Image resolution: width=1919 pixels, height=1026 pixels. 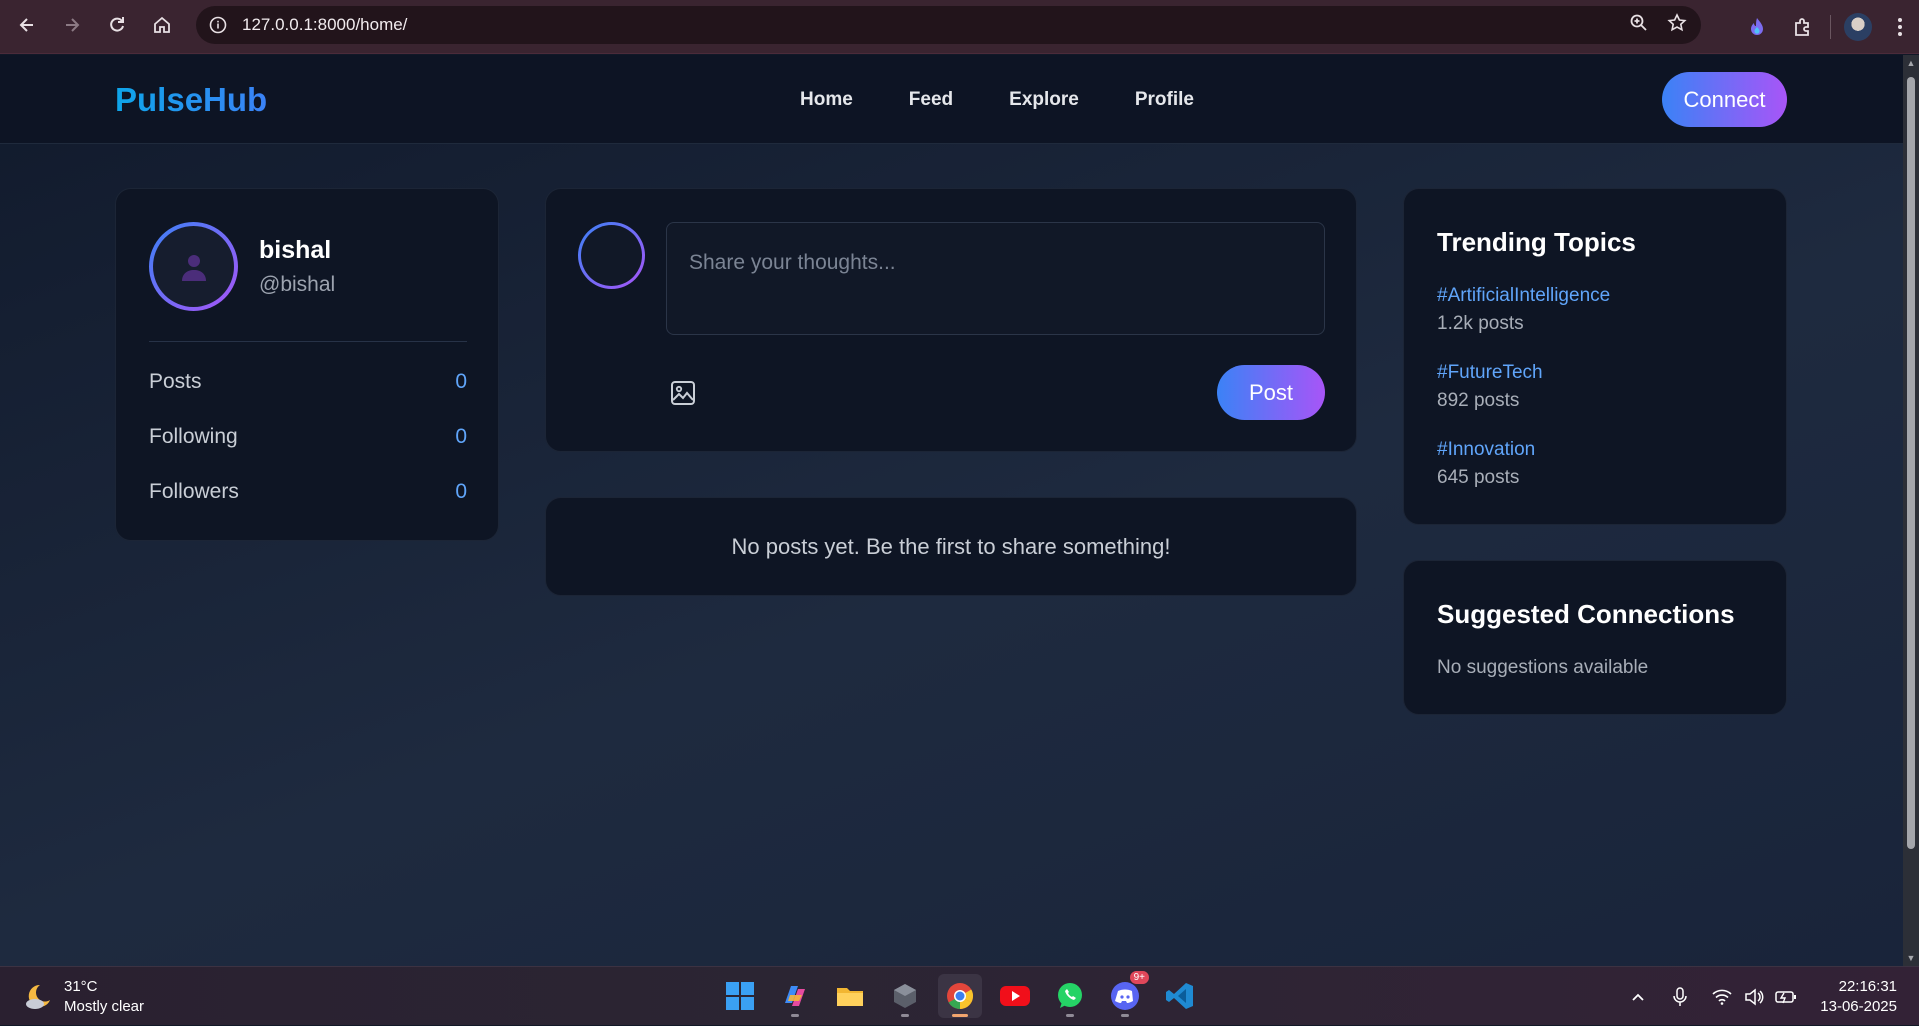 What do you see at coordinates (931, 100) in the screenshot?
I see `nav-feed: Feed` at bounding box center [931, 100].